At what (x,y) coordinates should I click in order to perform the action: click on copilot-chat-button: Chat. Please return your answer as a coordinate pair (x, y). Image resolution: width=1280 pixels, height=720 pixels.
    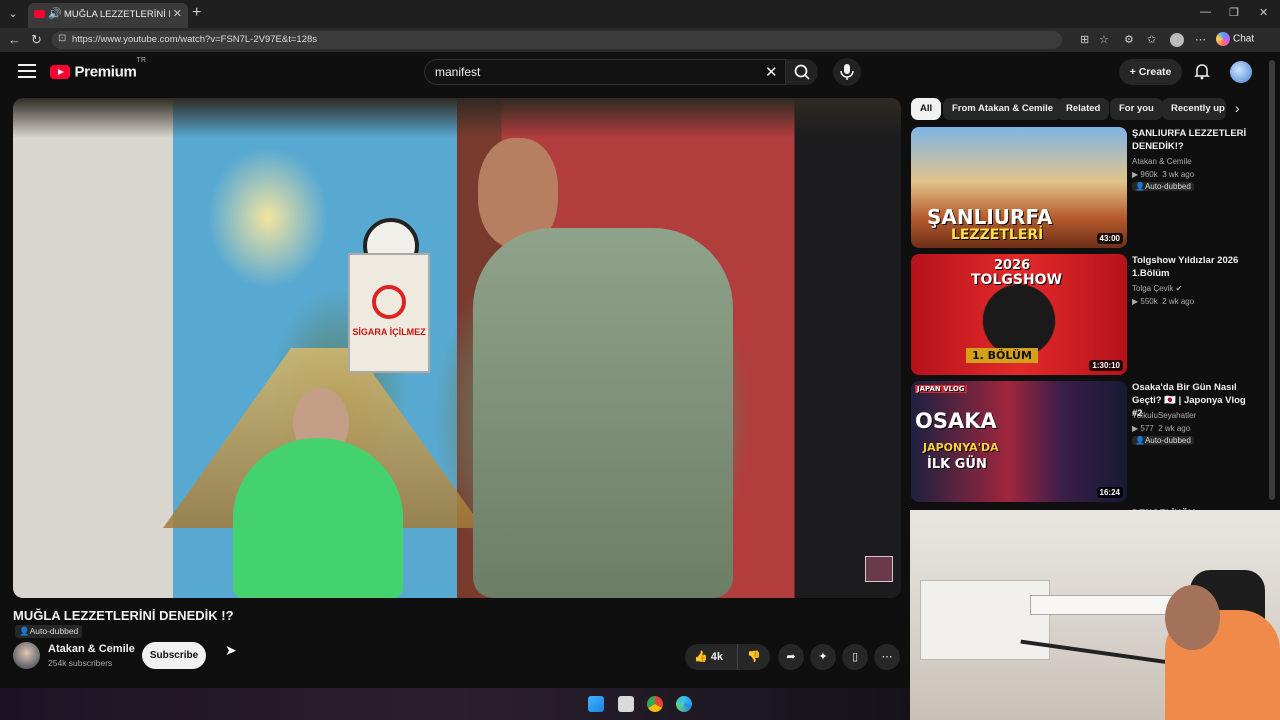
    Looking at the image, I should click on (1235, 39).